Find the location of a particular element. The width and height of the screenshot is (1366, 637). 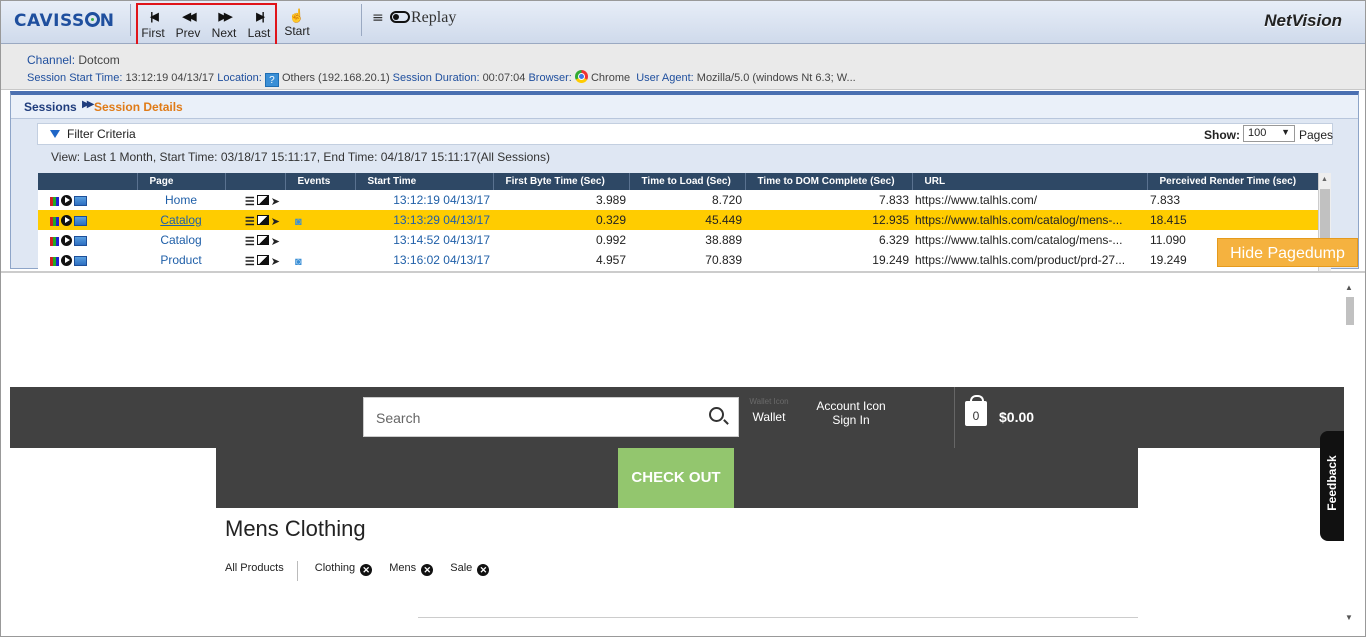

row-tools: ☰ ➤ is located at coordinates (255, 240).